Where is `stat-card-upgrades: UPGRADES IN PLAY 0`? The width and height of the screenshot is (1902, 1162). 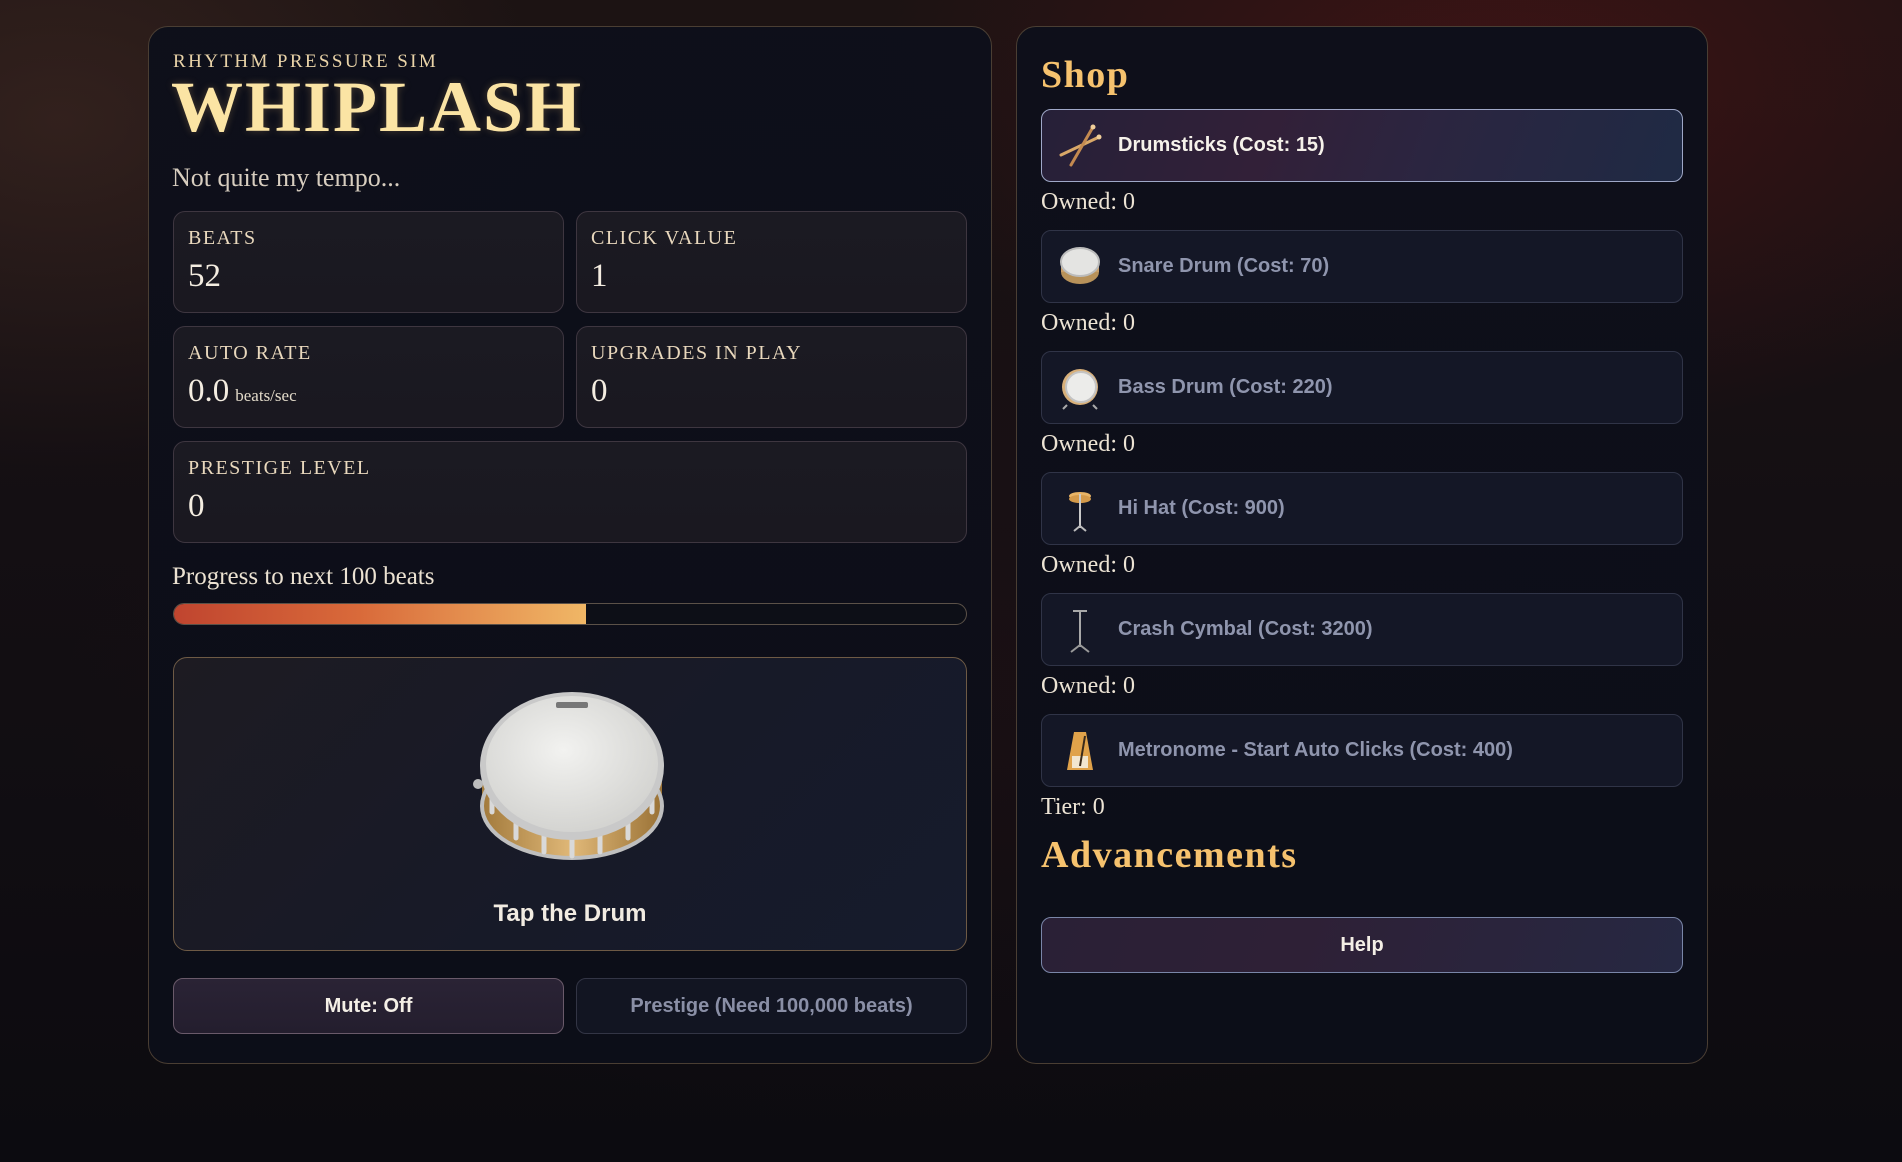
stat-card-upgrades: UPGRADES IN PLAY 0 is located at coordinates (771, 377).